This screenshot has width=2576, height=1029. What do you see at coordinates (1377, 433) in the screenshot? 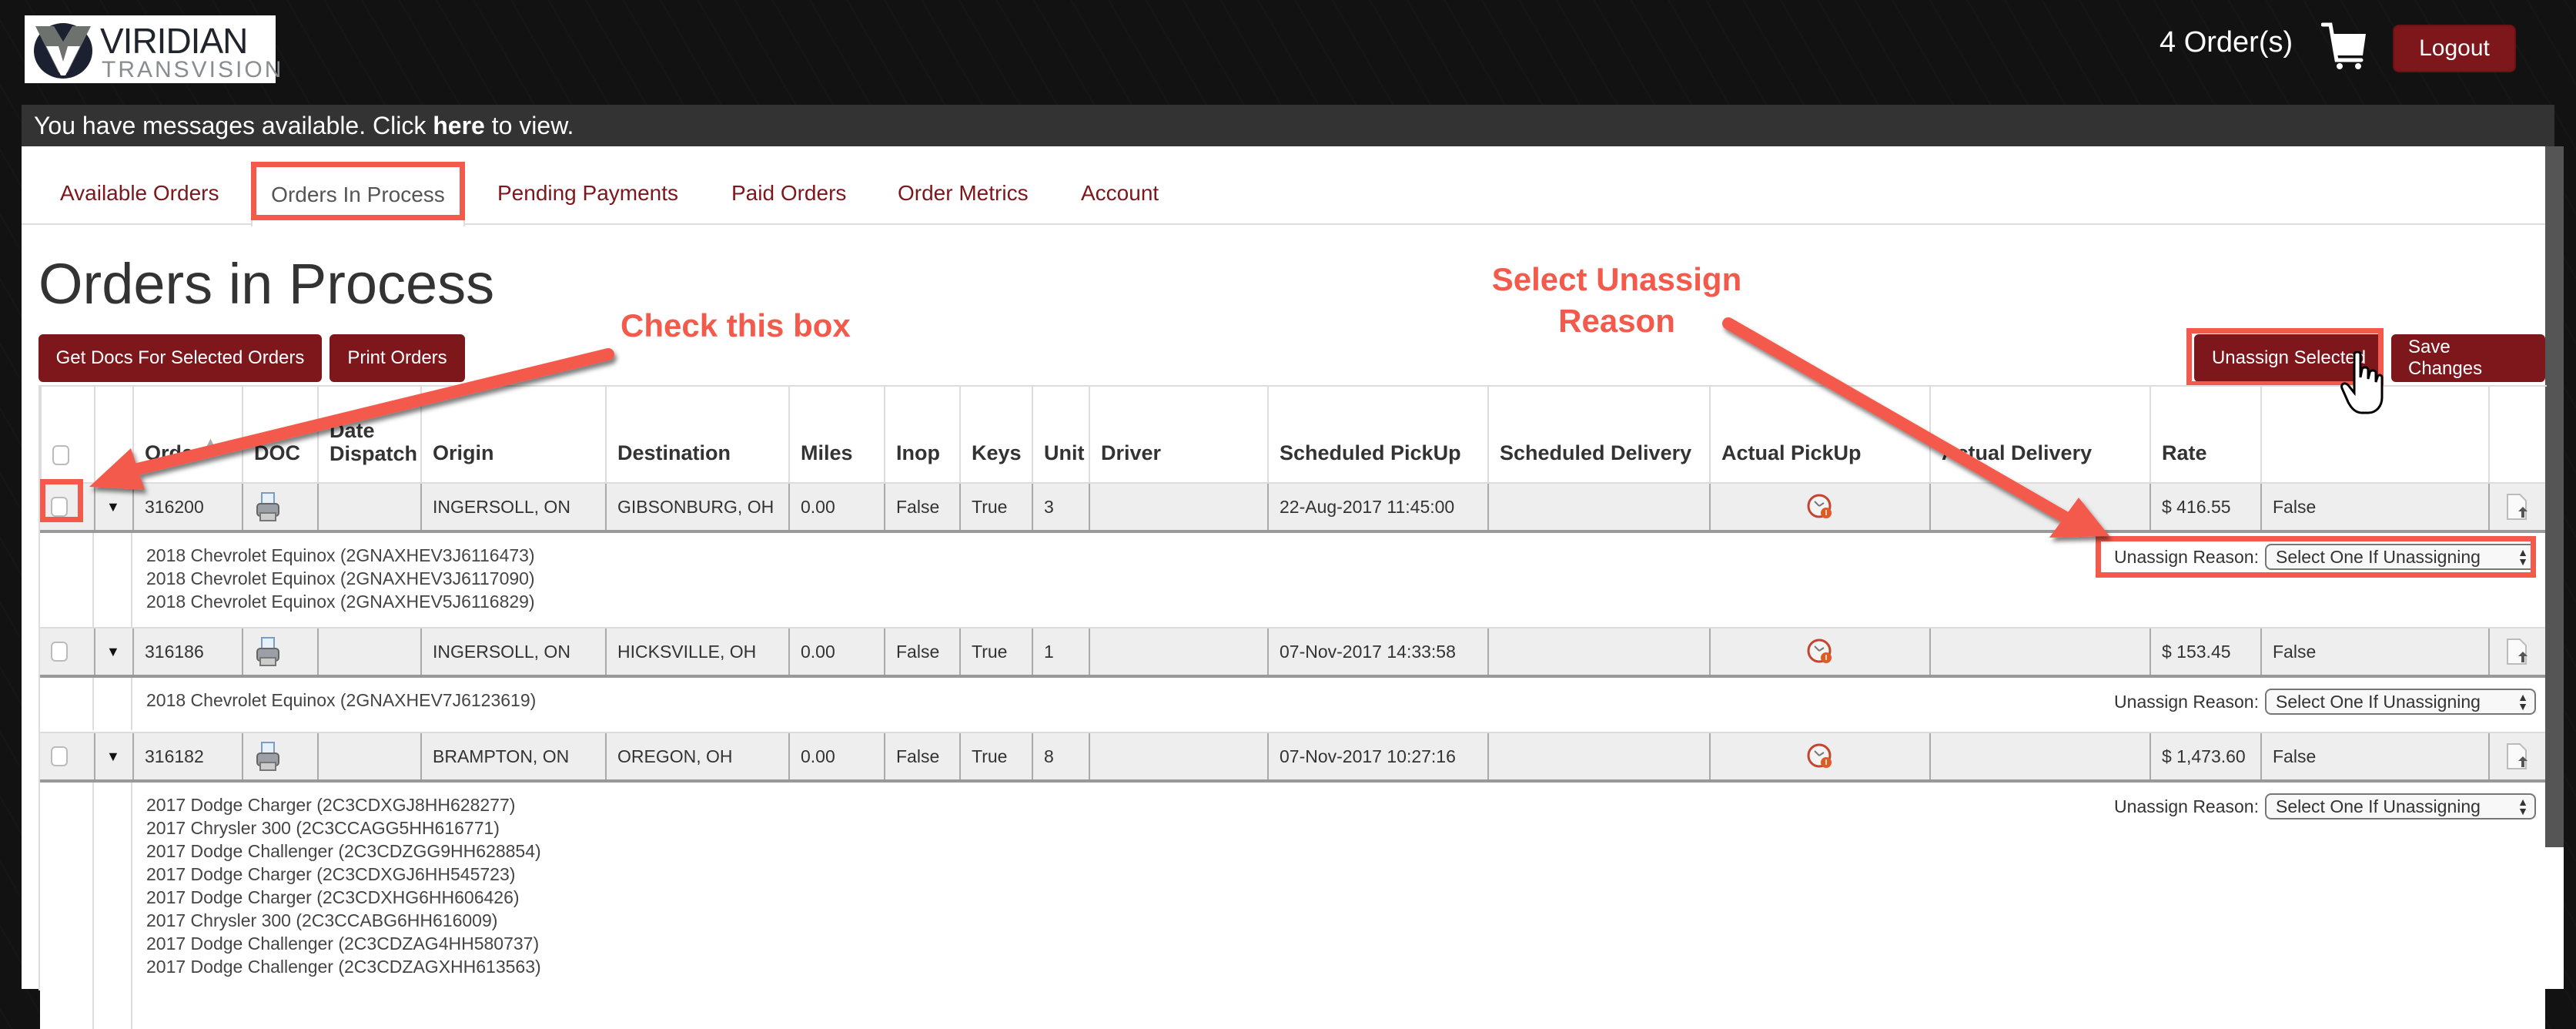
I see `column-header-scheduled-pickup: Scheduled PickUp` at bounding box center [1377, 433].